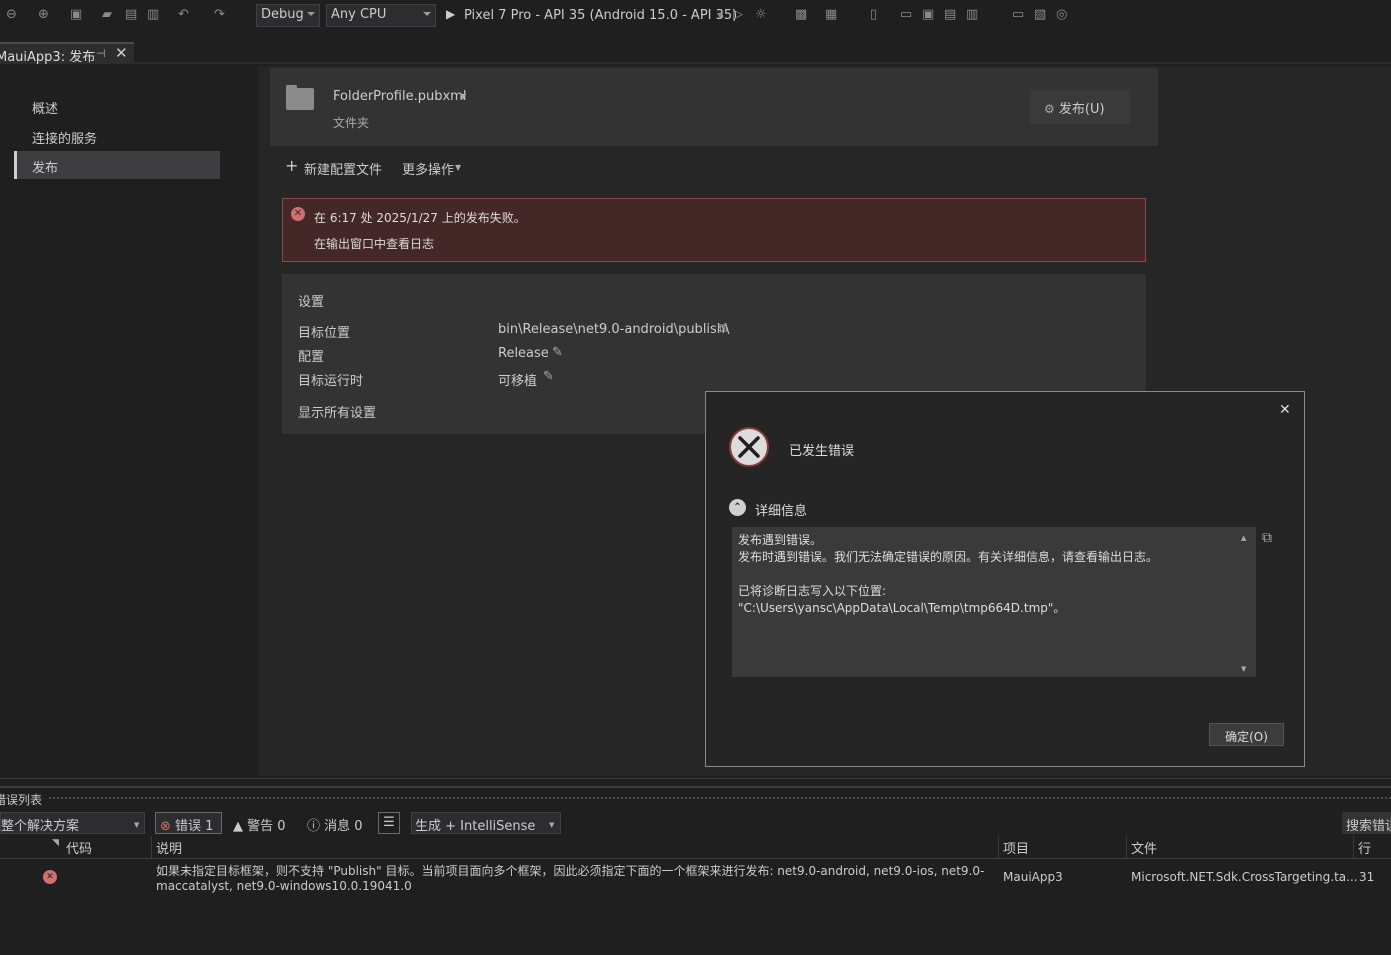 Image resolution: width=1391 pixels, height=955 pixels. I want to click on pin-icon: ⊣, so click(101, 53).